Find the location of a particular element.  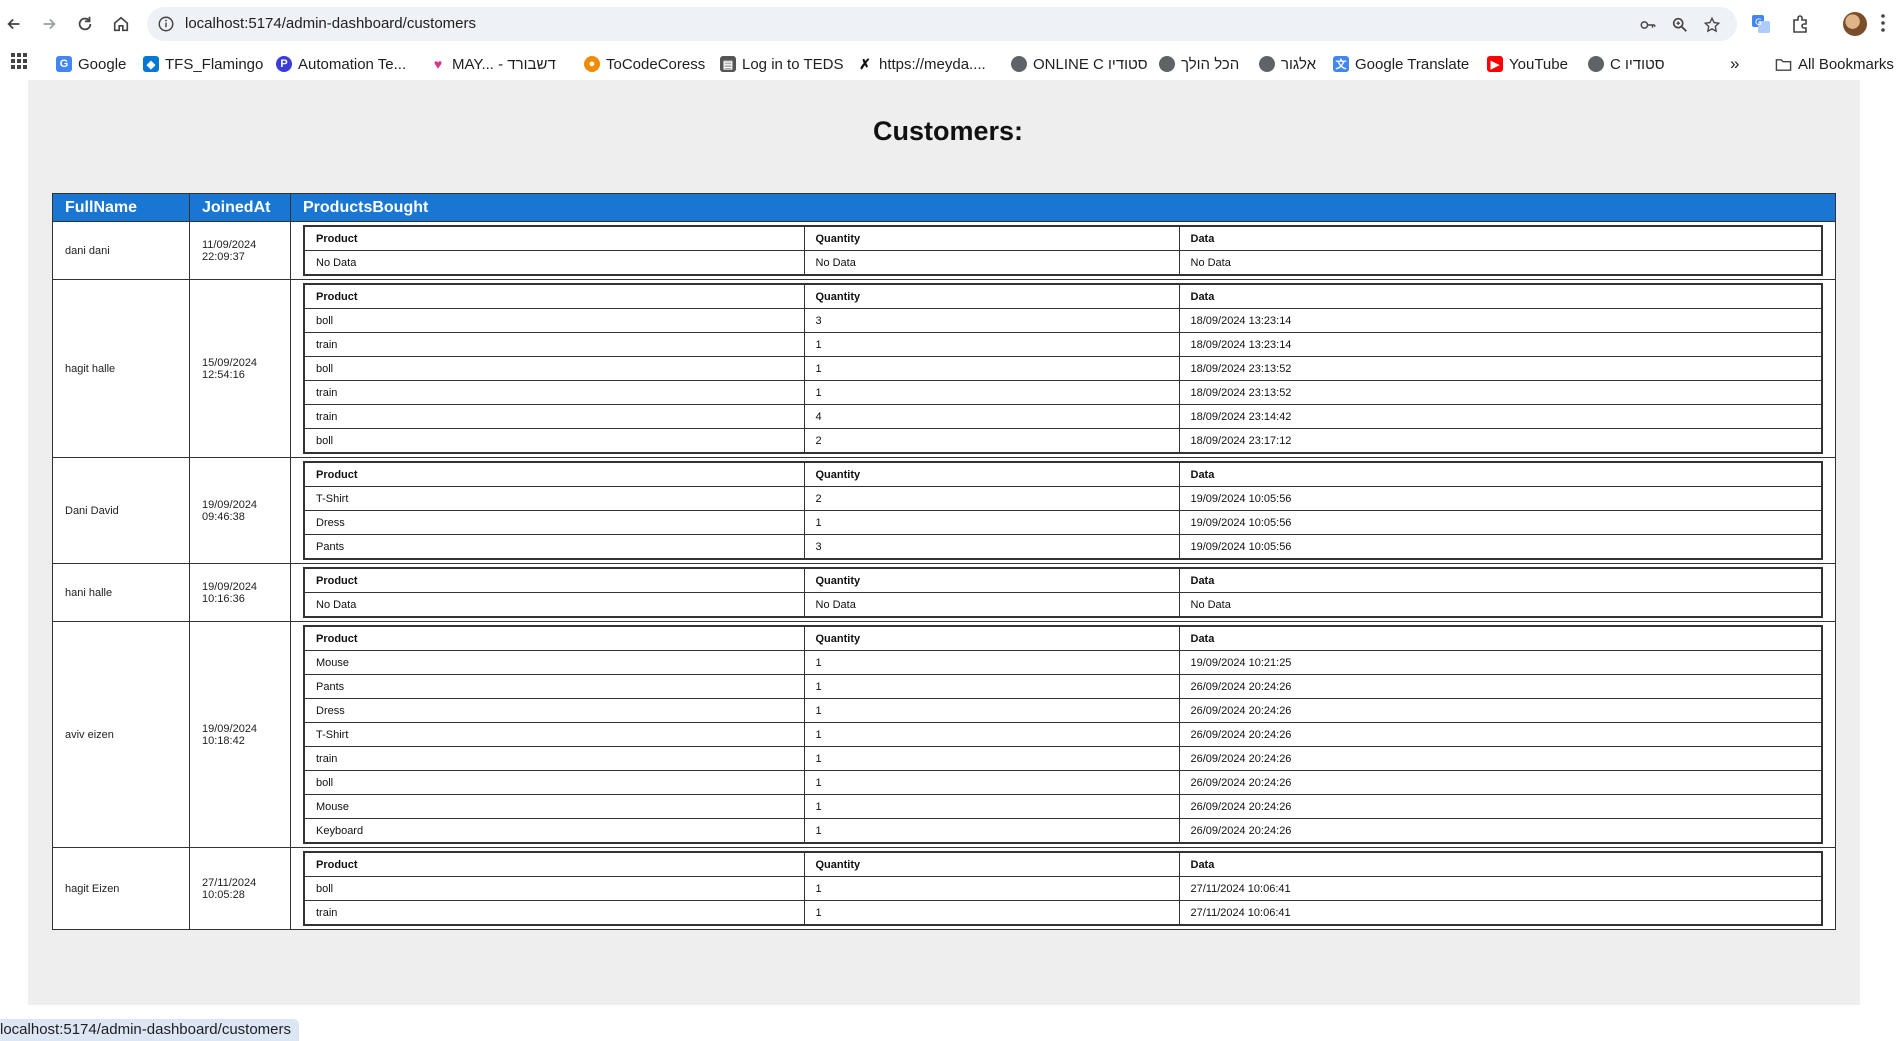

product-date: 18/09/2024 13:23:14 is located at coordinates (1500, 344).